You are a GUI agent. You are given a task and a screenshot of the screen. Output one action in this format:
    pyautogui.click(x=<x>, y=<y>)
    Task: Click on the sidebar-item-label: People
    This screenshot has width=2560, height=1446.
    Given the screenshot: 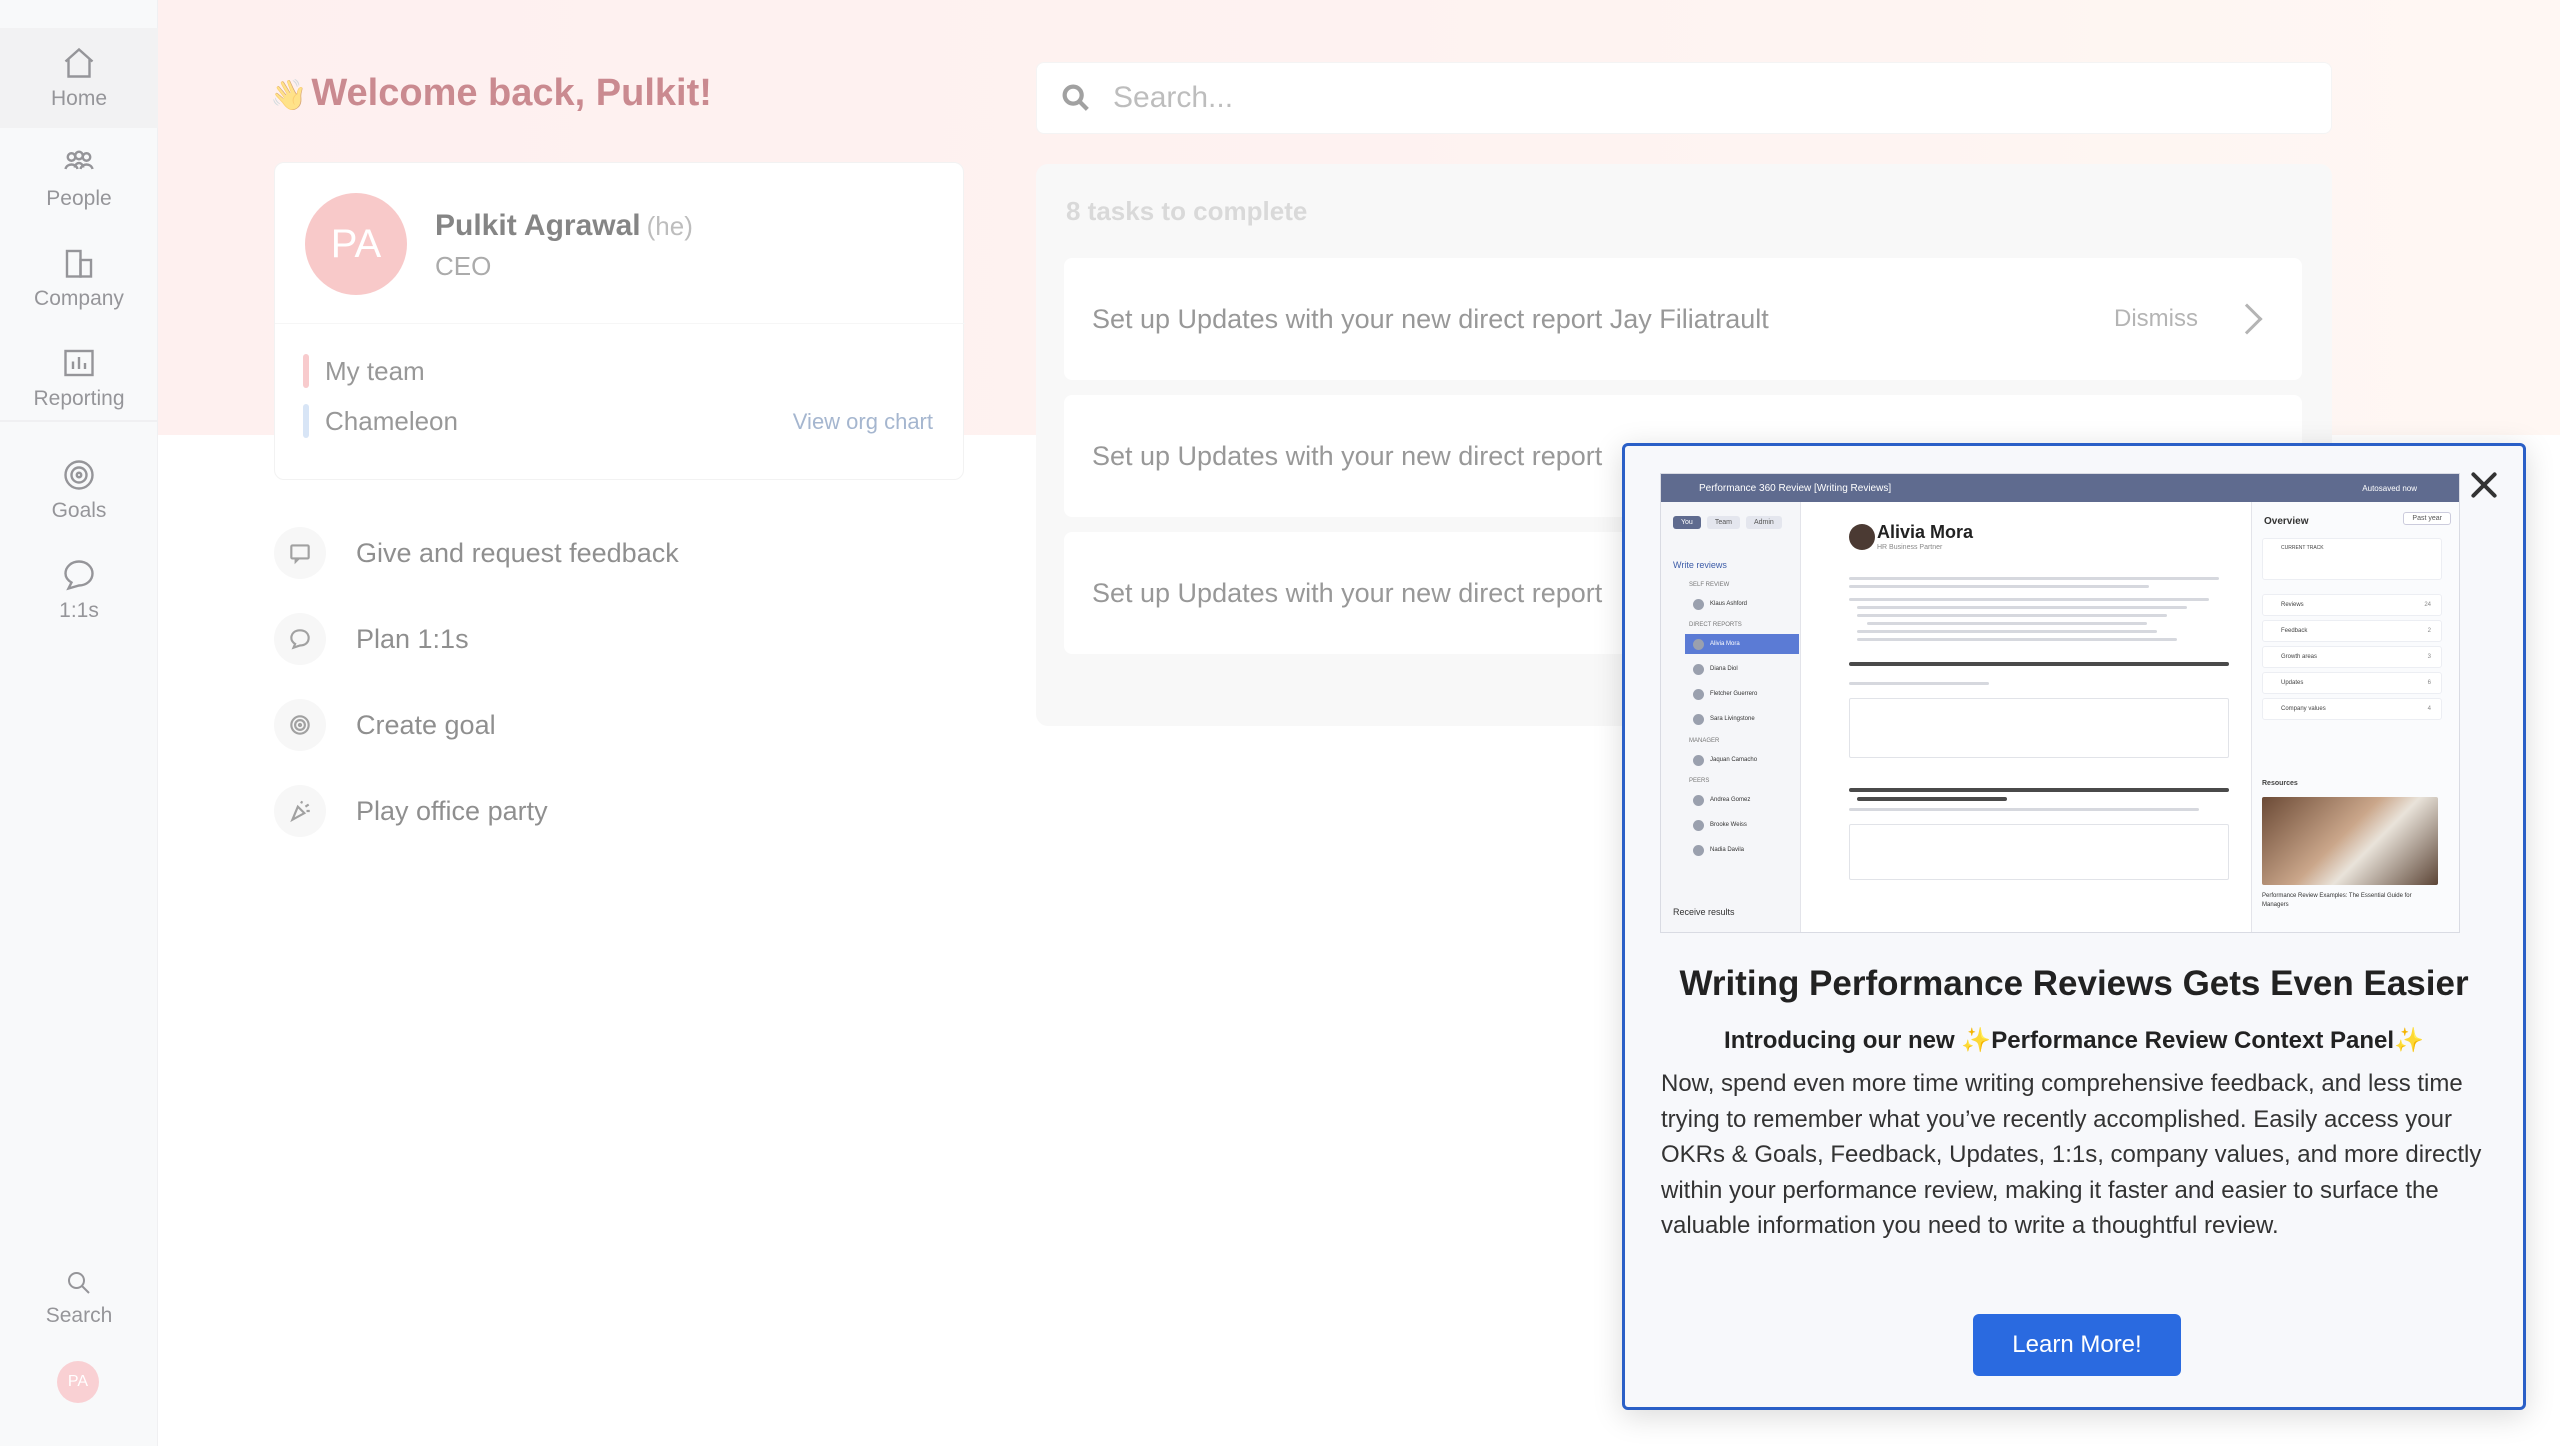 What is the action you would take?
    pyautogui.click(x=79, y=198)
    